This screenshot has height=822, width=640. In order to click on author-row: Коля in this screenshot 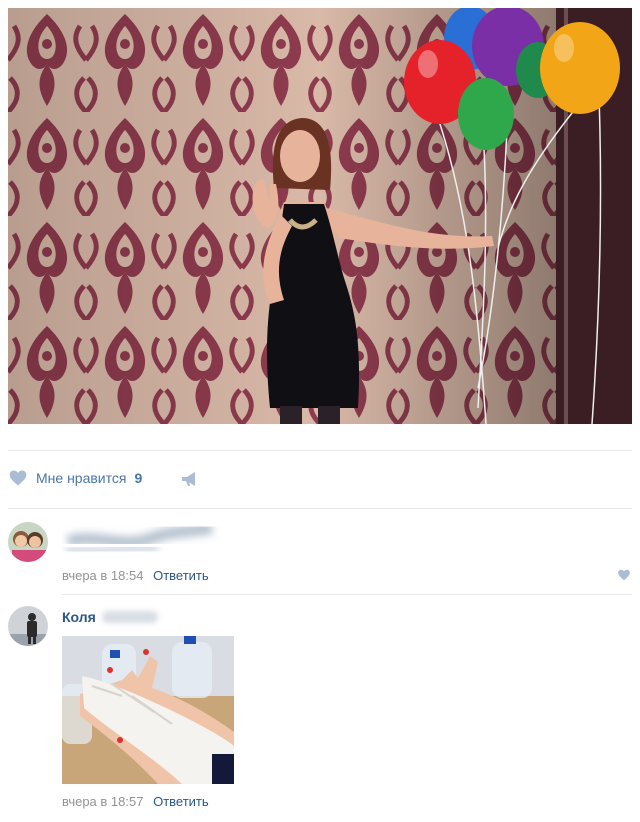, I will do `click(110, 617)`.